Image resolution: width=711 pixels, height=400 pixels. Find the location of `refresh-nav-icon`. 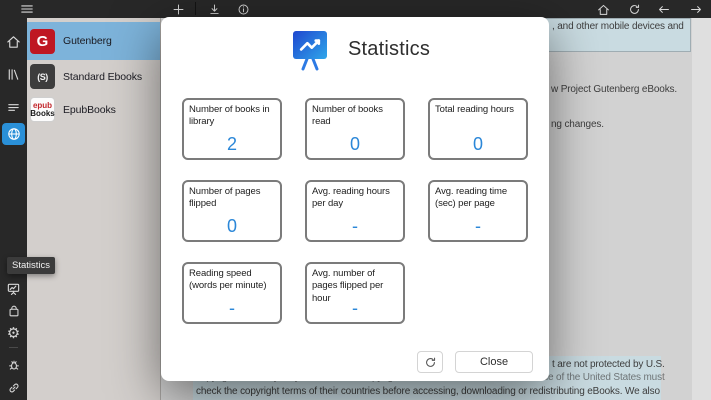

refresh-nav-icon is located at coordinates (634, 9).